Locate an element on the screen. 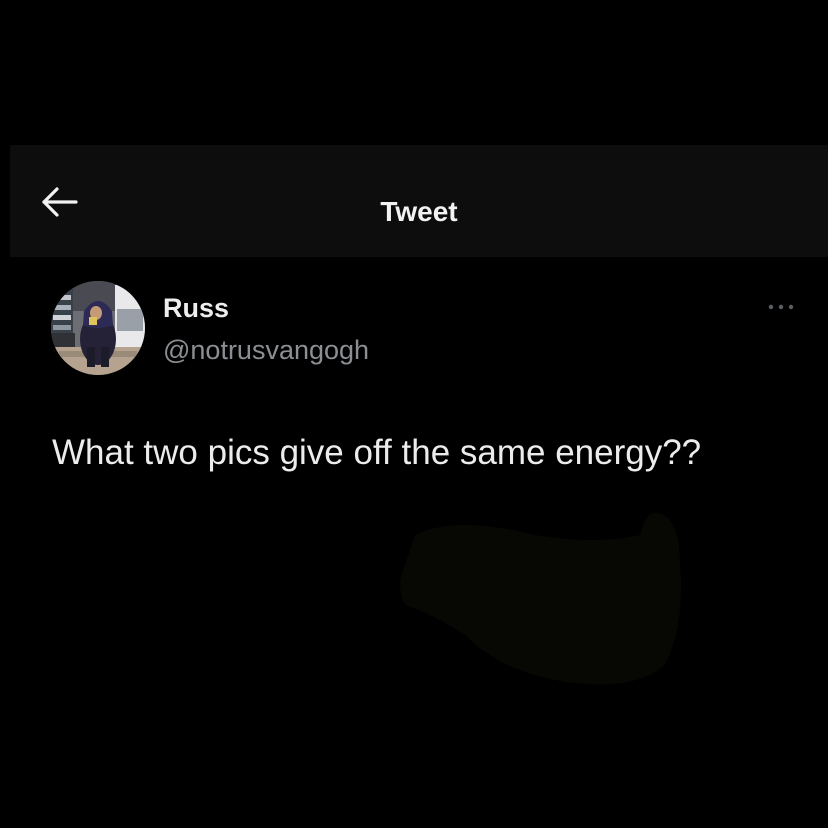  faint-background-shape is located at coordinates (545, 600).